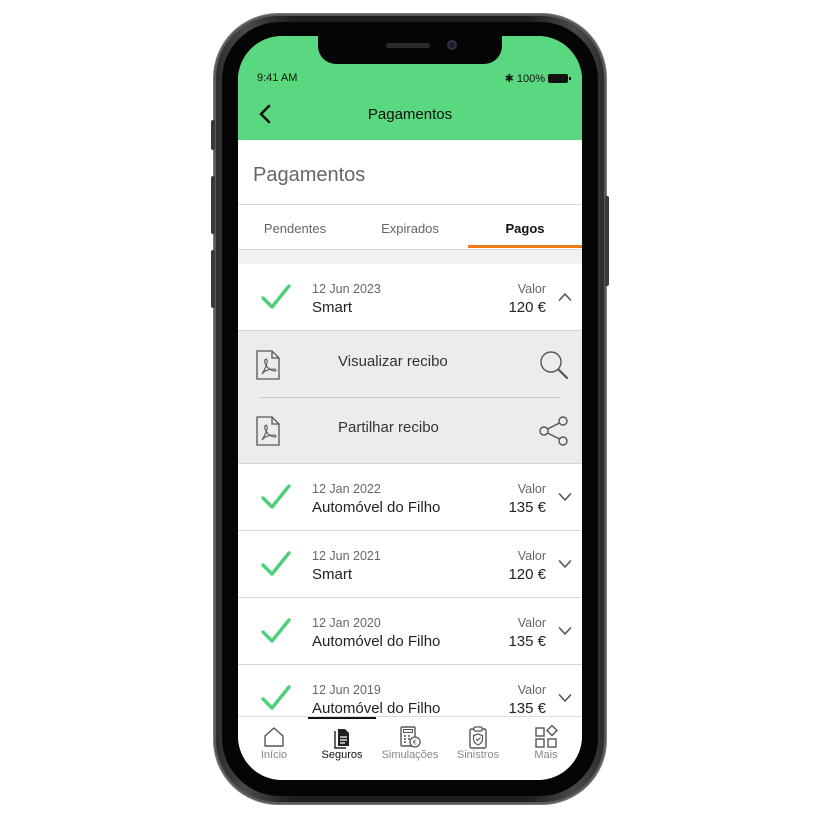 The width and height of the screenshot is (820, 820). What do you see at coordinates (346, 623) in the screenshot?
I see `payment-date: 12 Jan 2020` at bounding box center [346, 623].